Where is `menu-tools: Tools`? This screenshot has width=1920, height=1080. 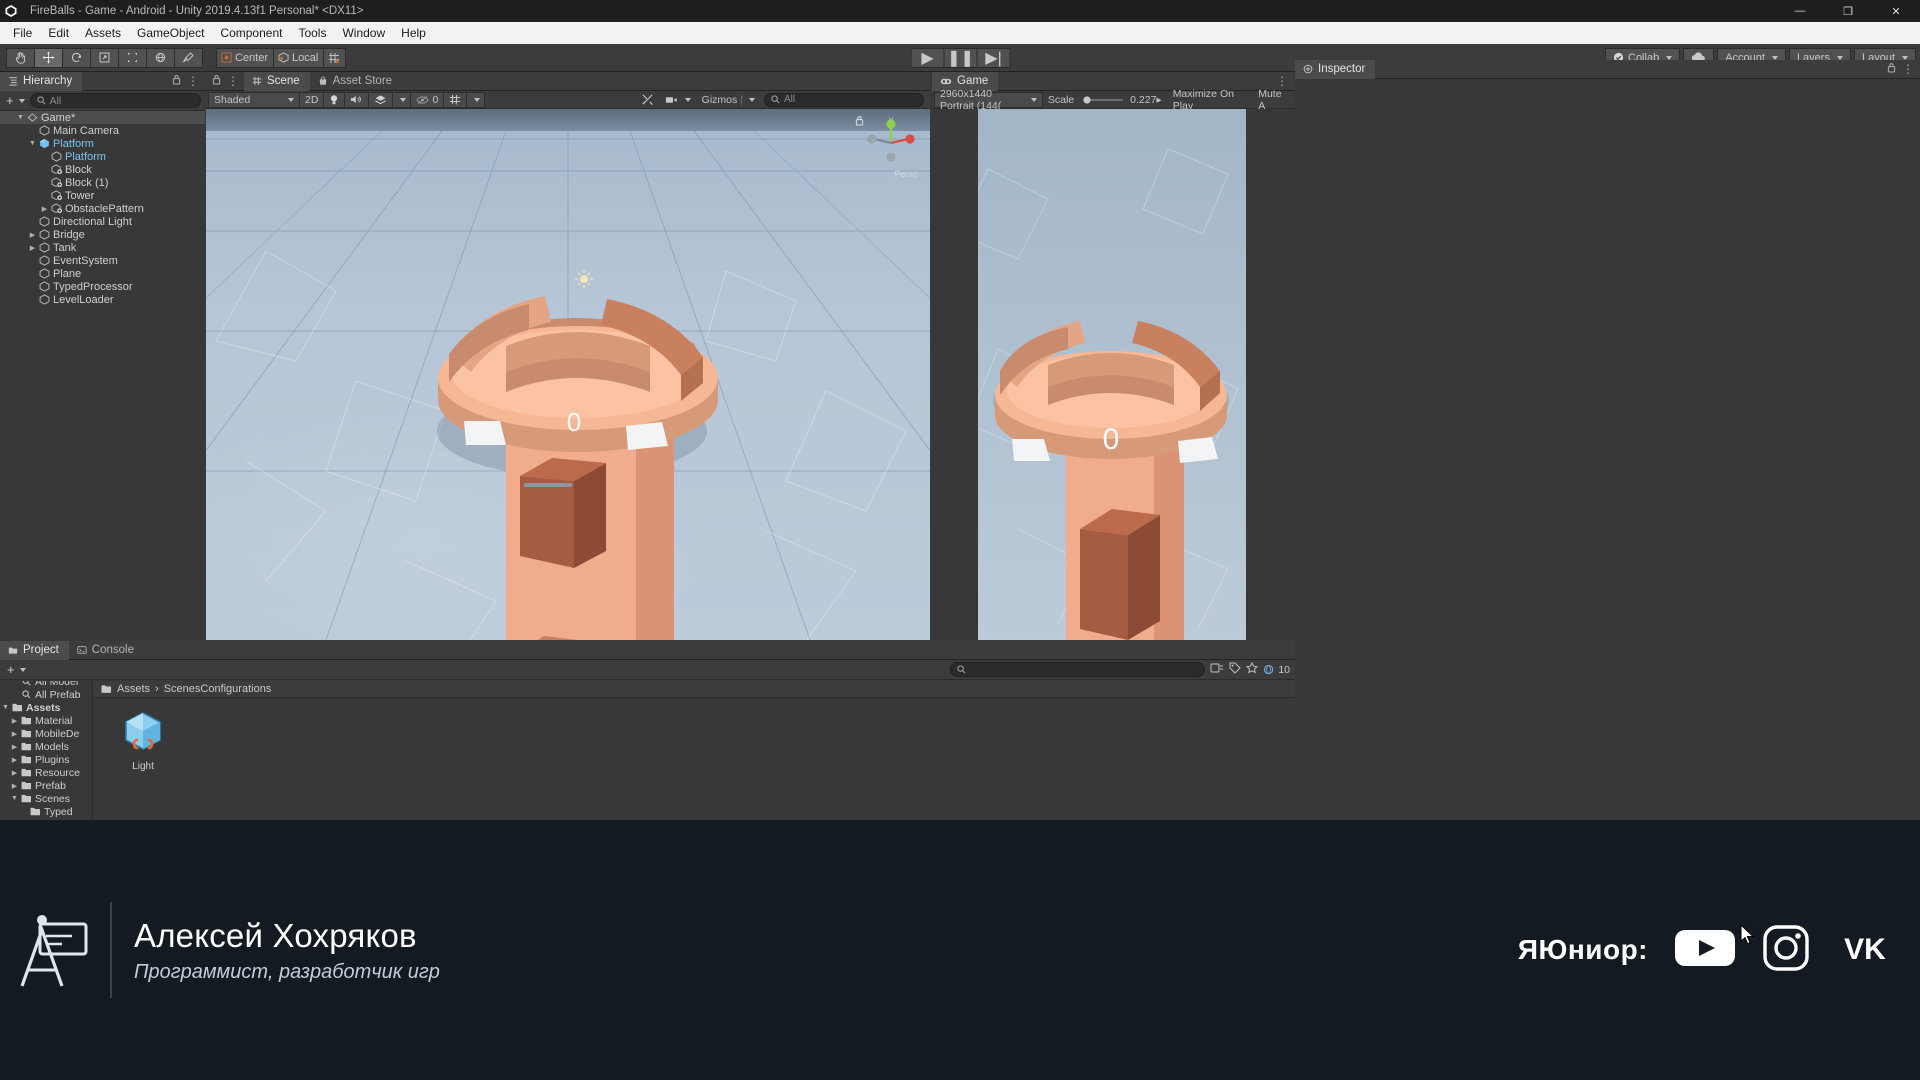 menu-tools: Tools is located at coordinates (312, 33).